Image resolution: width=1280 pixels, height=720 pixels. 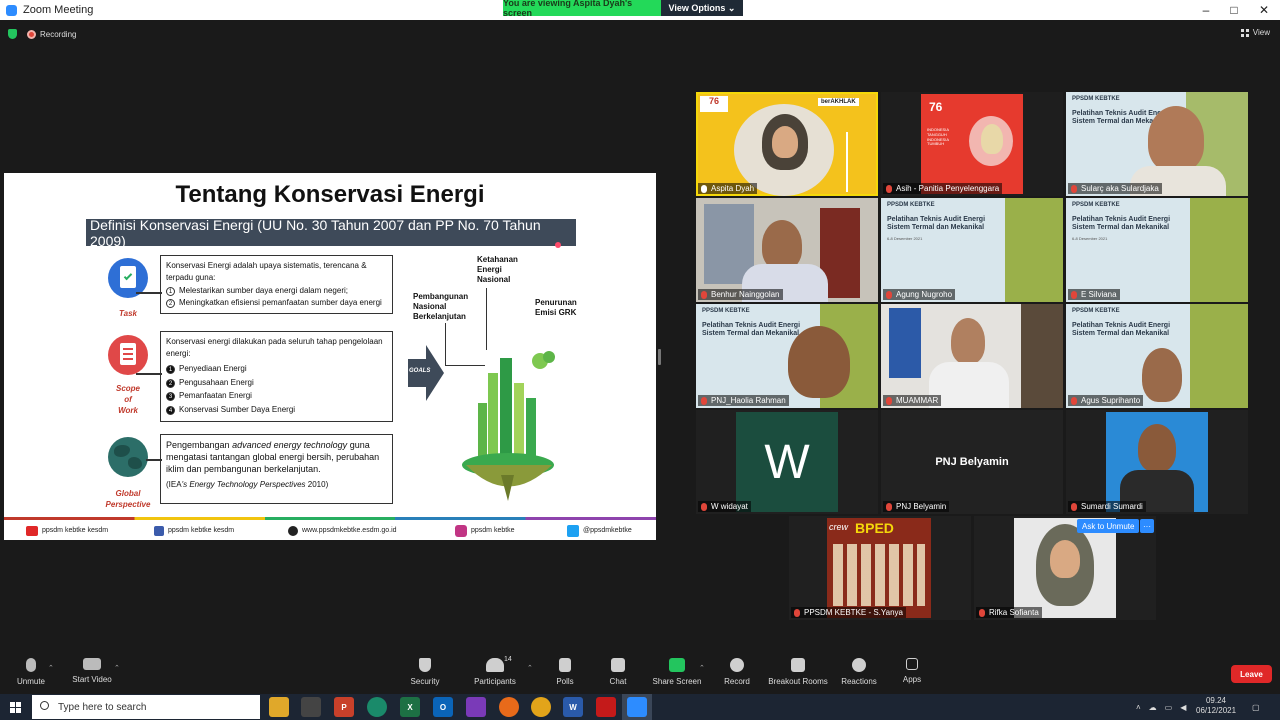 What do you see at coordinates (745, 294) in the screenshot?
I see `participant-name-text: Benhur Nainggolan` at bounding box center [745, 294].